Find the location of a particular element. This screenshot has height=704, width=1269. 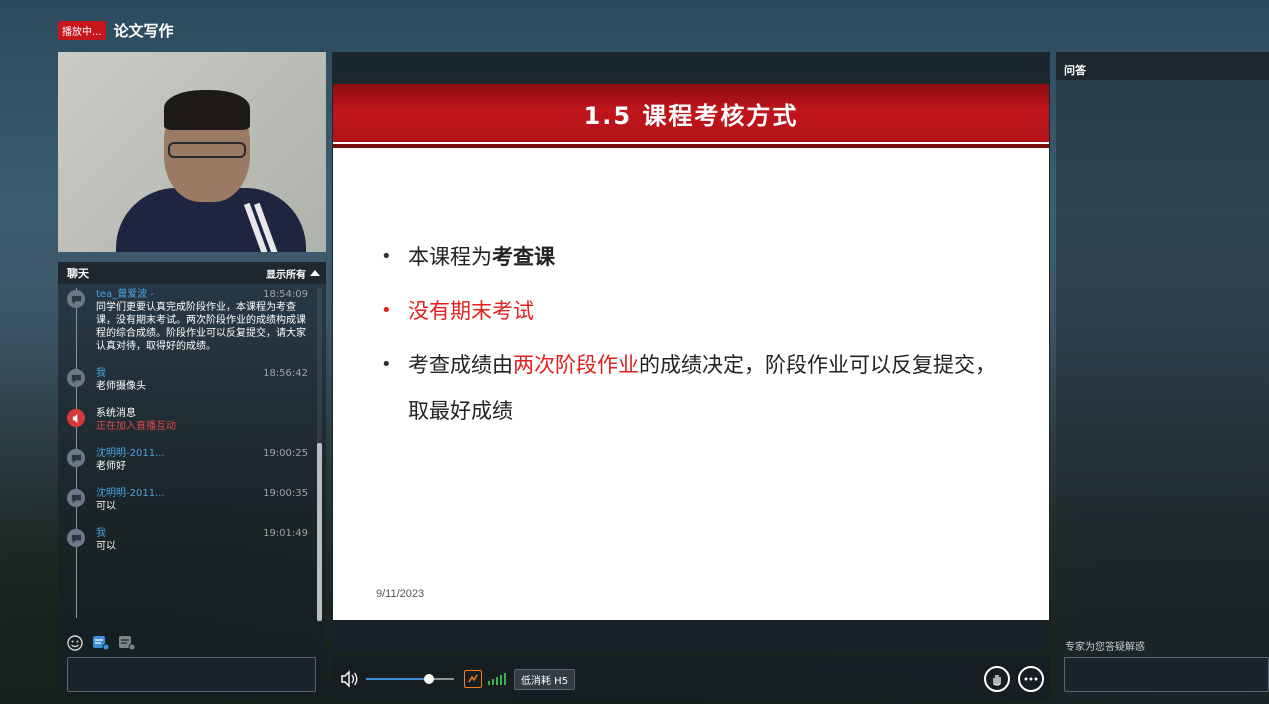

chat-message: 系统消息 正在加入直播互动 is located at coordinates (188, 420).